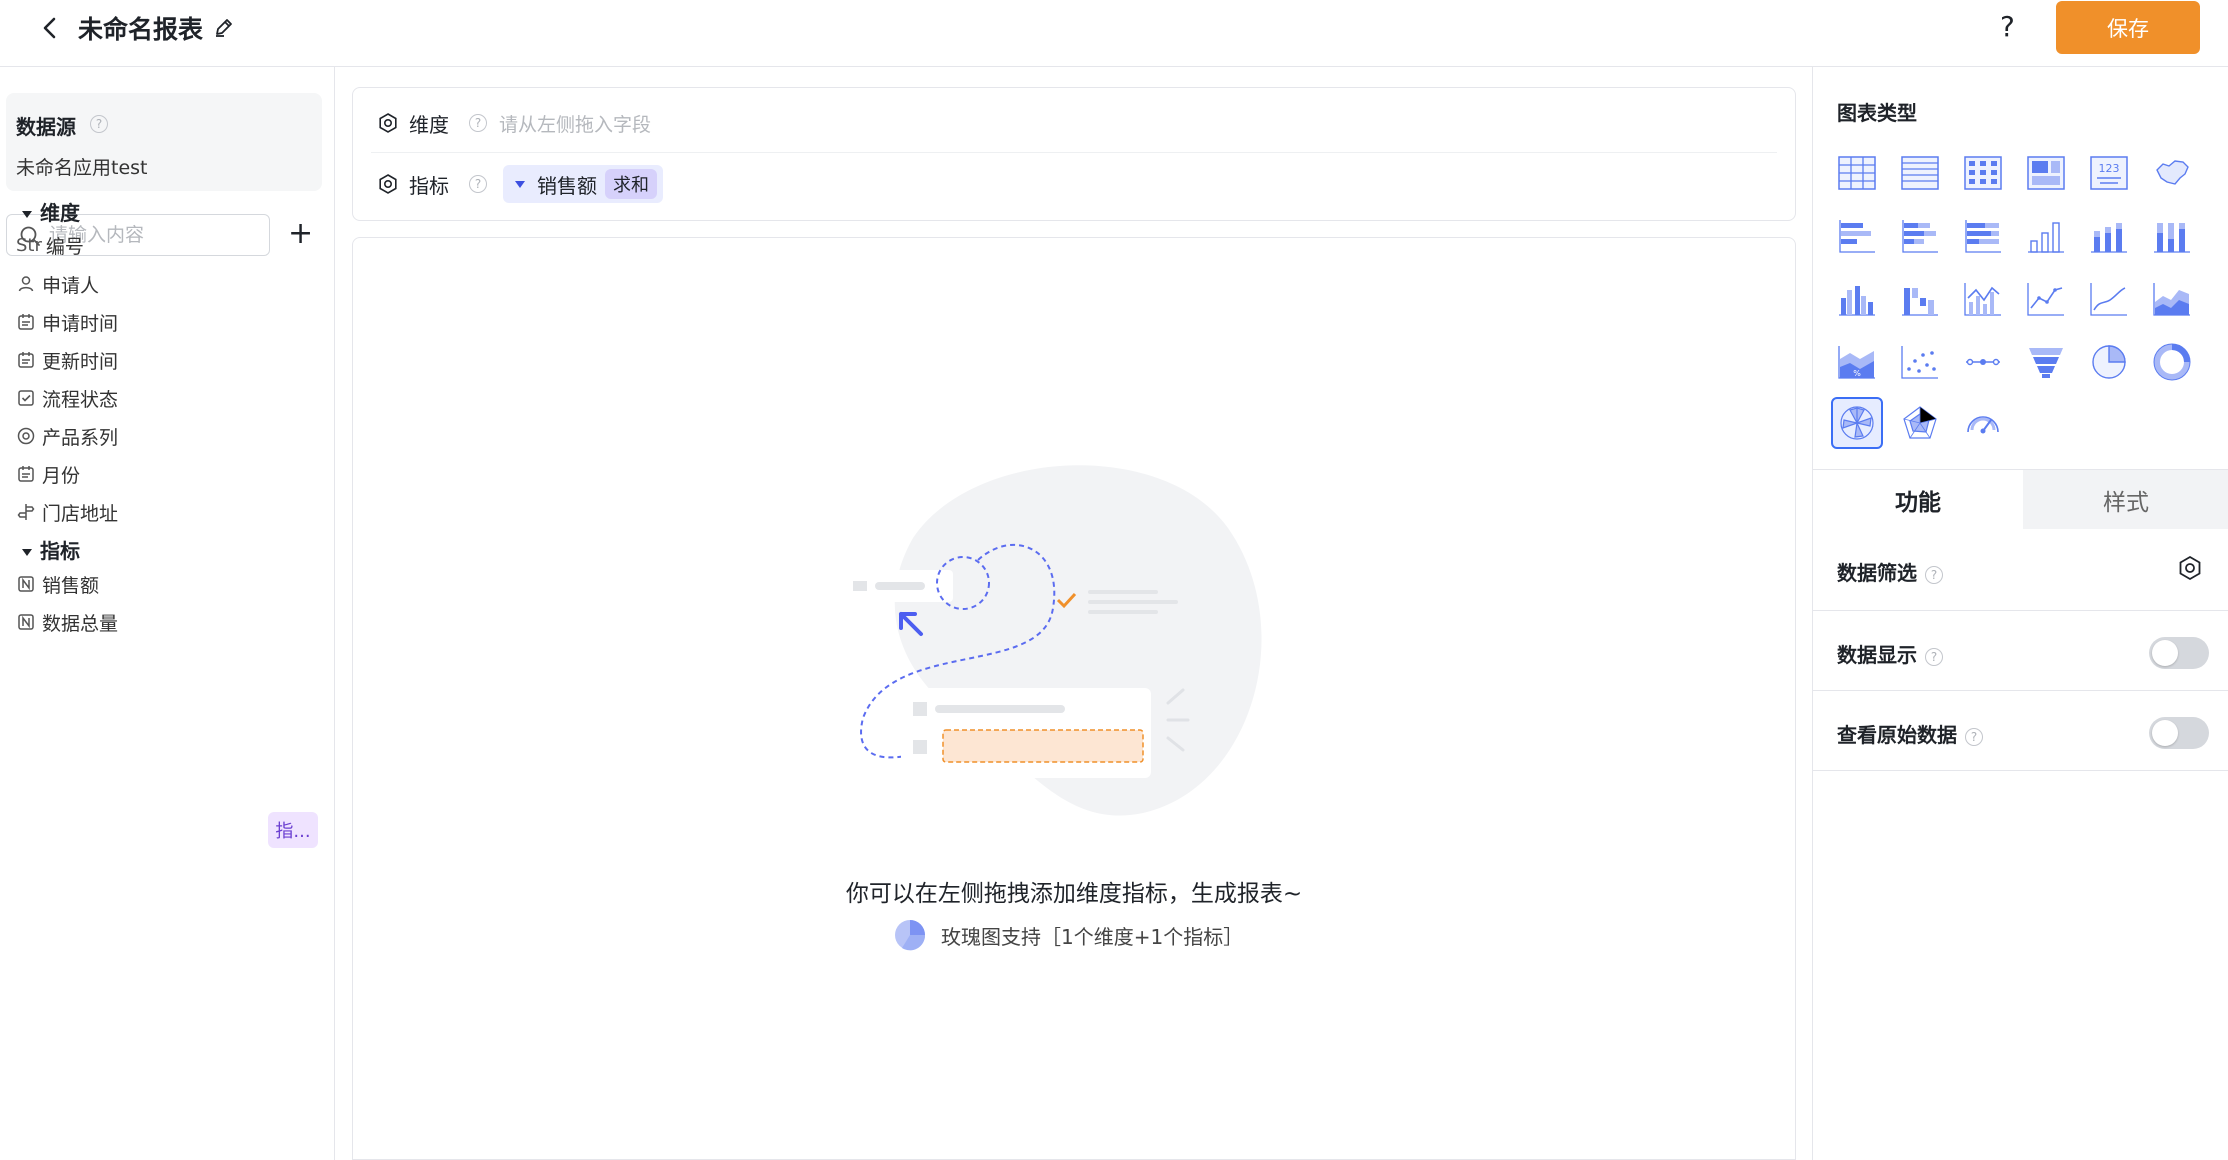 The width and height of the screenshot is (2228, 1160). Describe the element at coordinates (80, 623) in the screenshot. I see `field-label: 数据总量` at that location.